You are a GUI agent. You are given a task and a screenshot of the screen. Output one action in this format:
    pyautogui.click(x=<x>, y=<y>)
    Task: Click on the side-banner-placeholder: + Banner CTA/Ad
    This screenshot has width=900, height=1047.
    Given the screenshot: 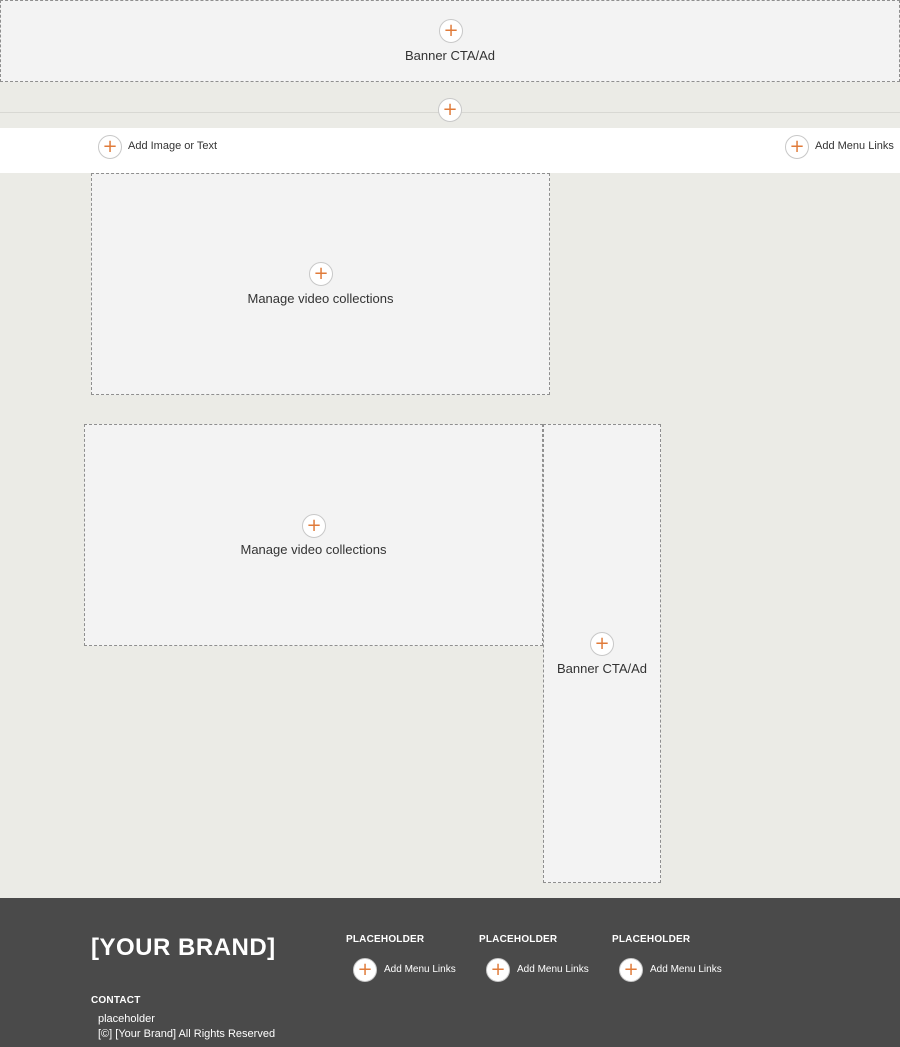 What is the action you would take?
    pyautogui.click(x=602, y=653)
    